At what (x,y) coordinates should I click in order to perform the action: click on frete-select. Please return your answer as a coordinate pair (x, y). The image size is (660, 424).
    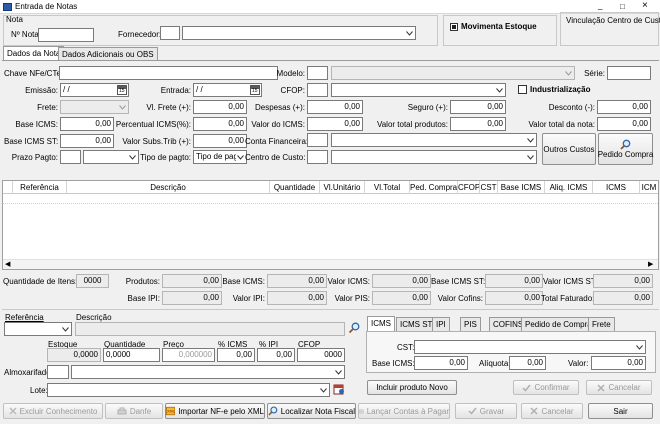
    Looking at the image, I should click on (94, 107).